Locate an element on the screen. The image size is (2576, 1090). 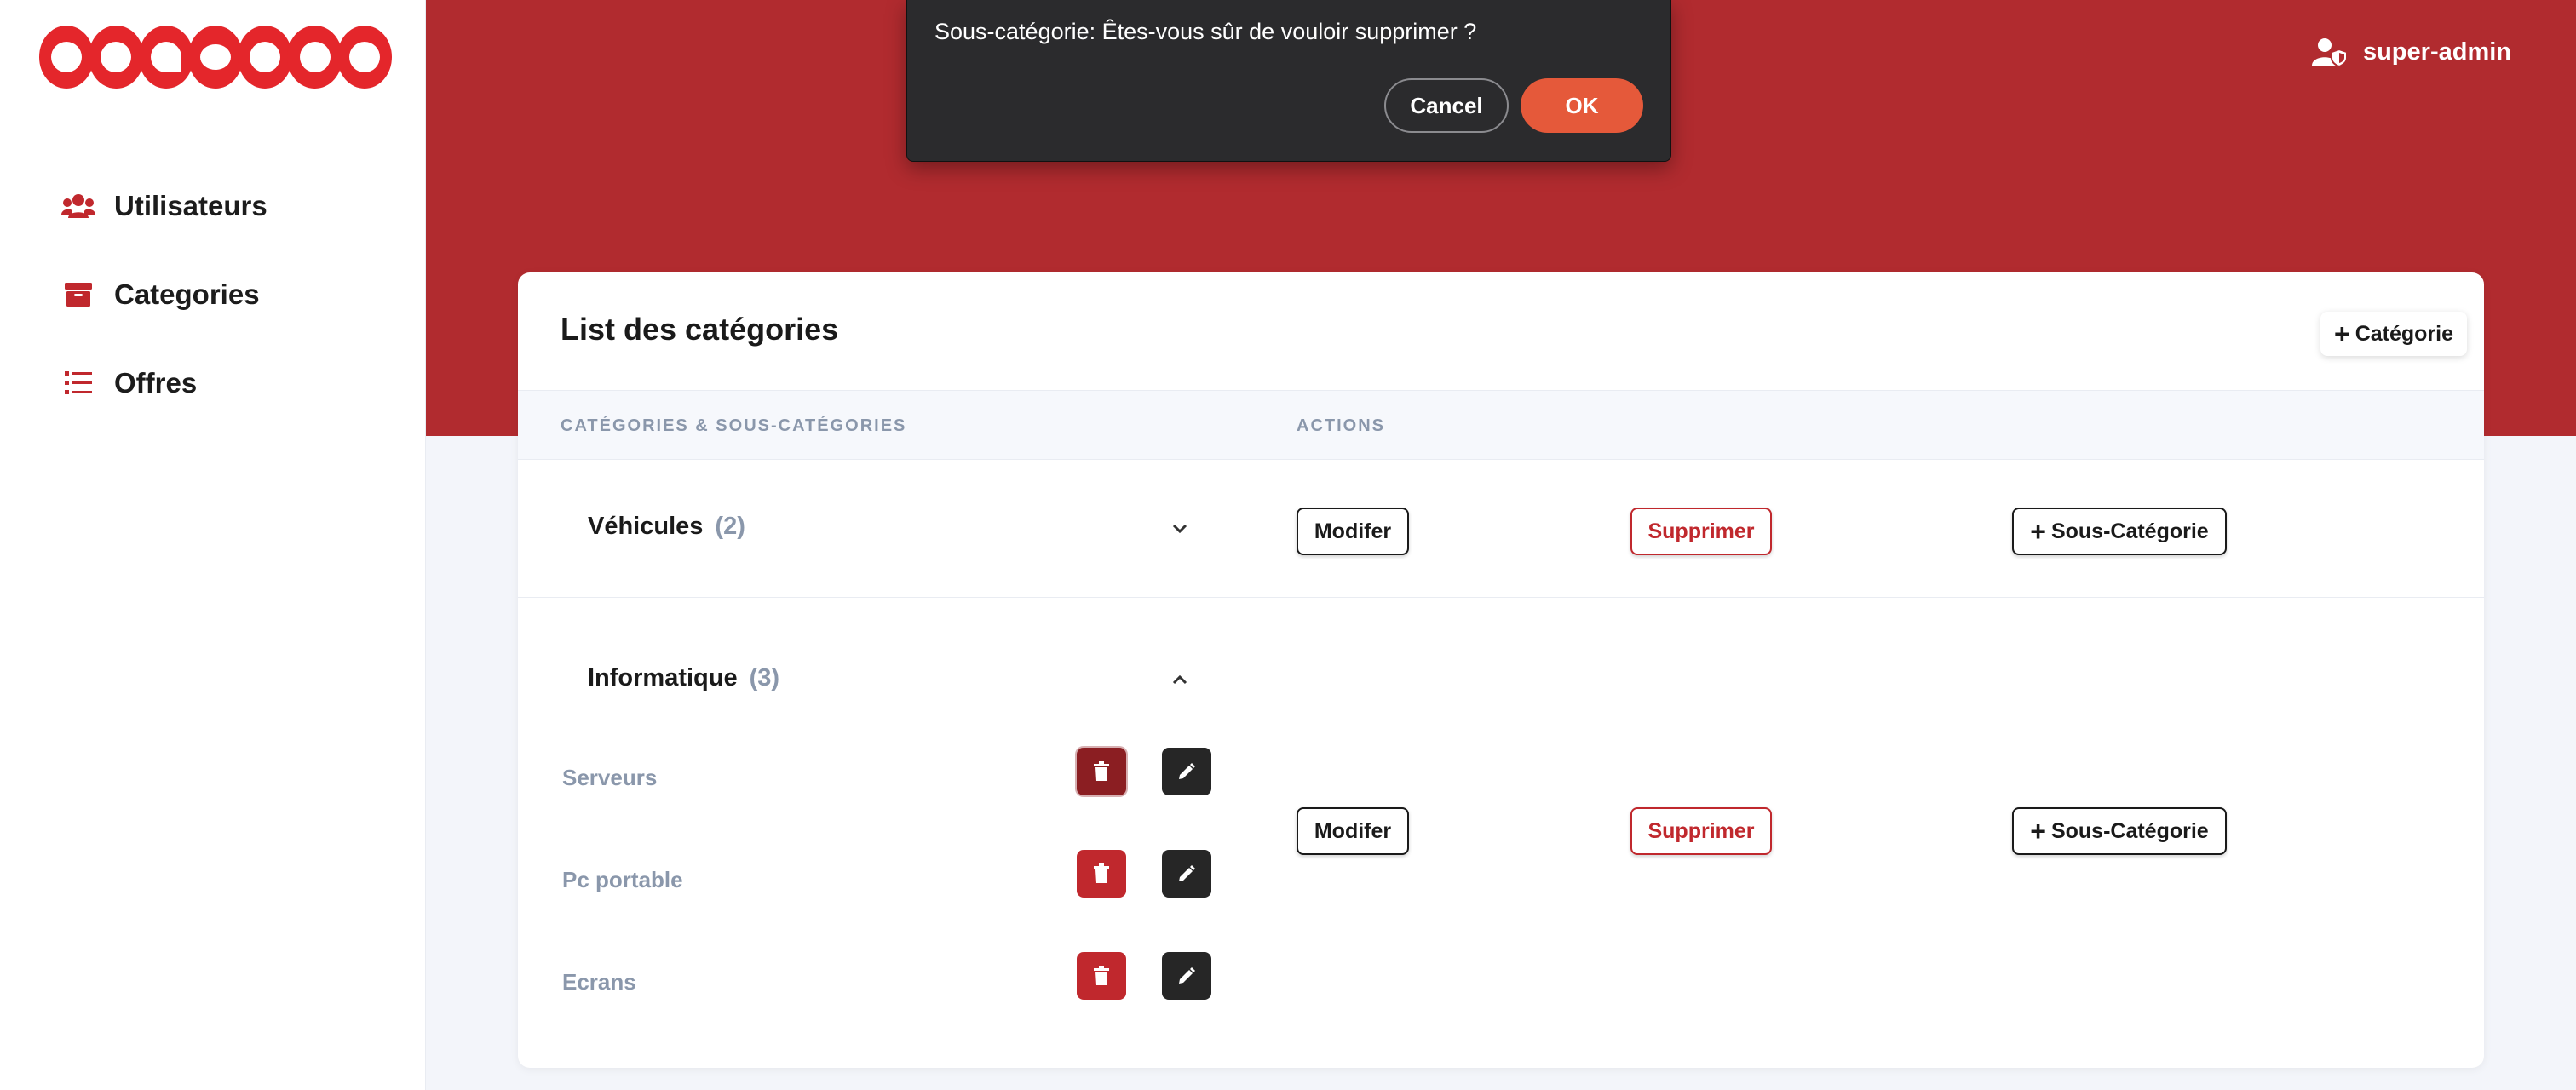
category-count: (2) is located at coordinates (730, 527).